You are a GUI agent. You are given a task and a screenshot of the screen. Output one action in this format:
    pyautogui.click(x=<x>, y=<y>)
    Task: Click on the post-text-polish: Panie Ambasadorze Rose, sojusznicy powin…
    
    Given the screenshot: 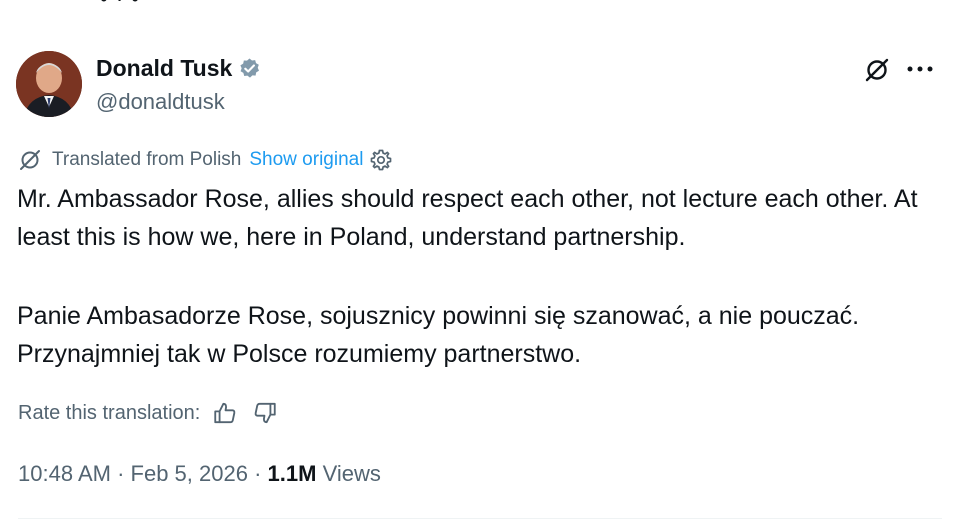 What is the action you would take?
    pyautogui.click(x=438, y=335)
    